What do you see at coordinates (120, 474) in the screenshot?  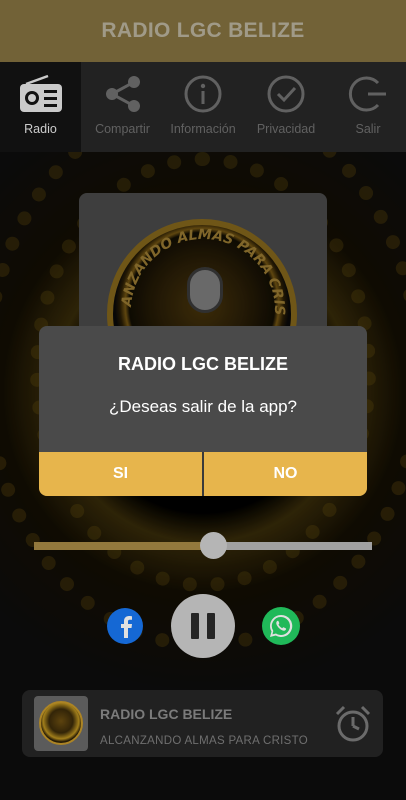 I see `yes-button: SI` at bounding box center [120, 474].